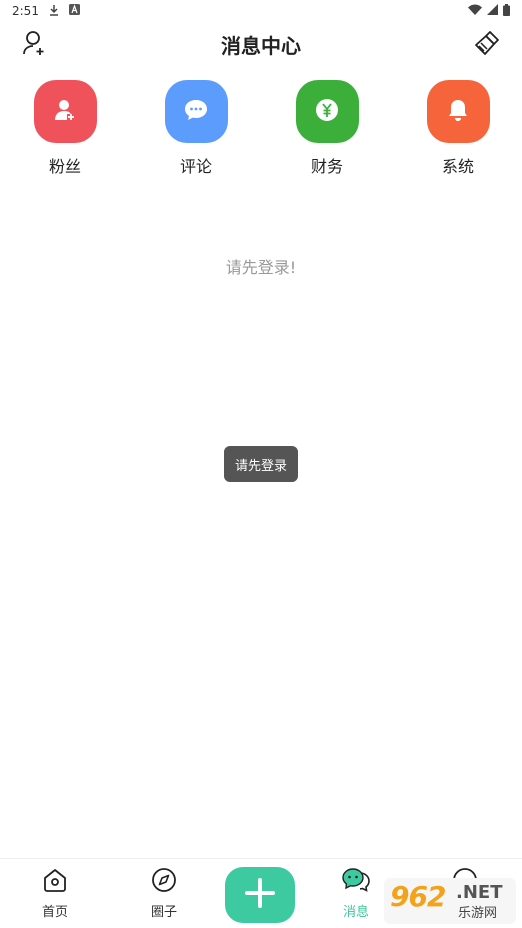 The height and width of the screenshot is (928, 522). I want to click on clear-messages-button, so click(487, 45).